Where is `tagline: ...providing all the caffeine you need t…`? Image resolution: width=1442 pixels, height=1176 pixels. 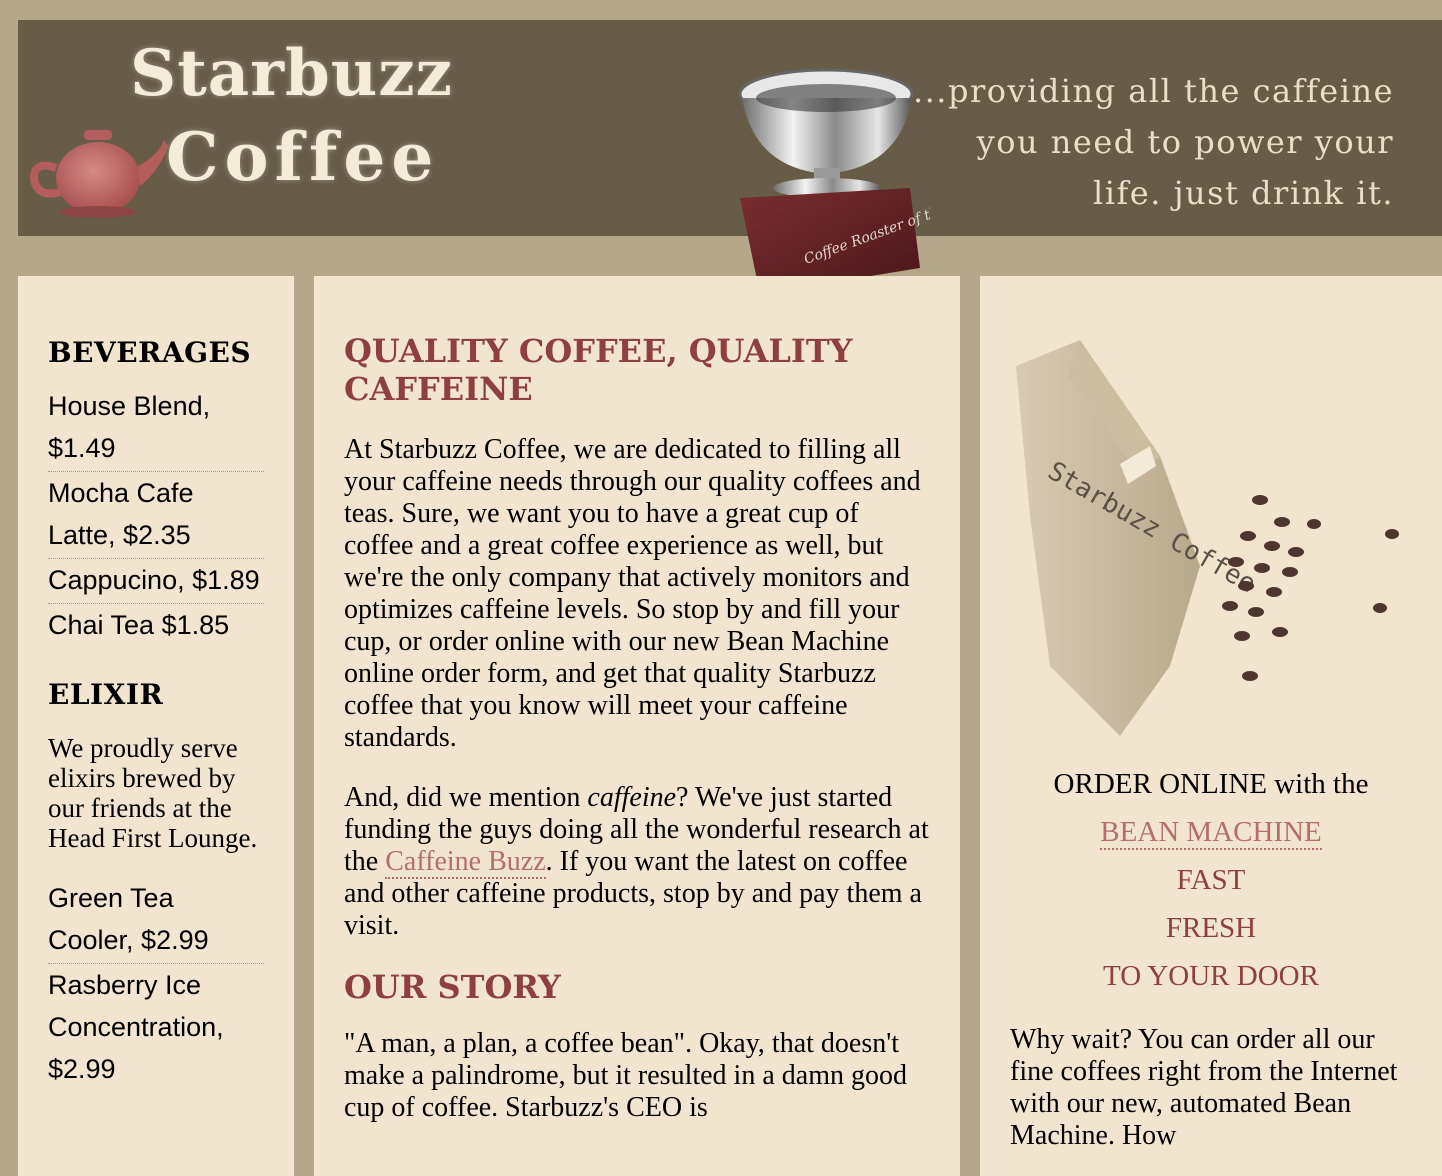 tagline: ...providing all the caffeine you need t… is located at coordinates (1153, 142).